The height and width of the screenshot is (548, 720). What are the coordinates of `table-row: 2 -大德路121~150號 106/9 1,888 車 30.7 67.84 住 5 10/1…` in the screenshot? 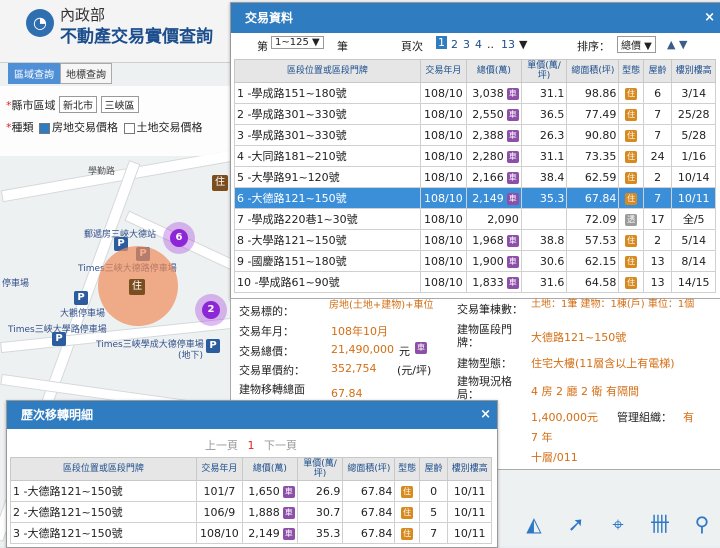 It's located at (251, 512).